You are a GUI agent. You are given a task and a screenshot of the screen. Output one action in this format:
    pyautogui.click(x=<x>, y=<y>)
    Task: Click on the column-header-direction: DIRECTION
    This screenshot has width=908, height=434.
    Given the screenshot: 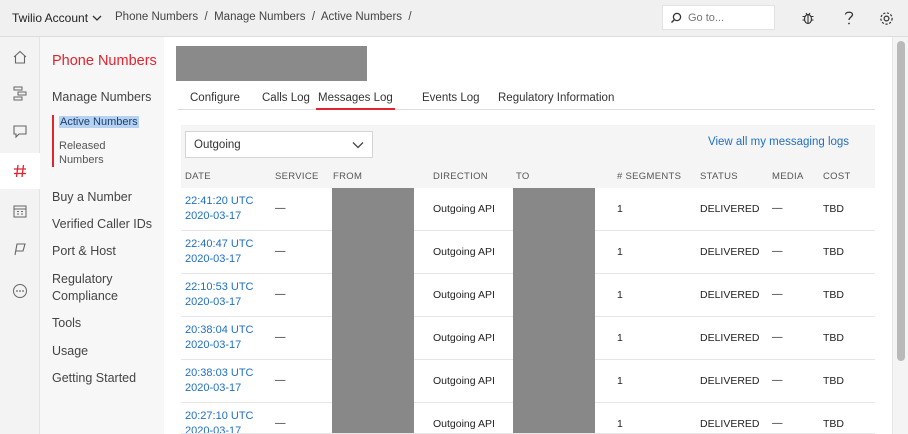 What is the action you would take?
    pyautogui.click(x=460, y=176)
    